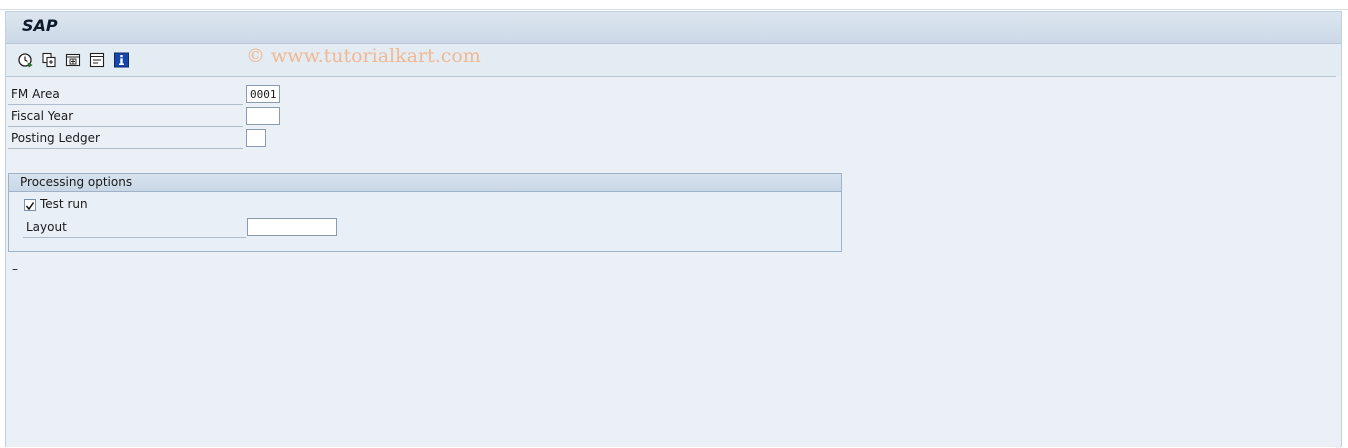 This screenshot has width=1348, height=448. I want to click on get-variant-icon, so click(49, 60).